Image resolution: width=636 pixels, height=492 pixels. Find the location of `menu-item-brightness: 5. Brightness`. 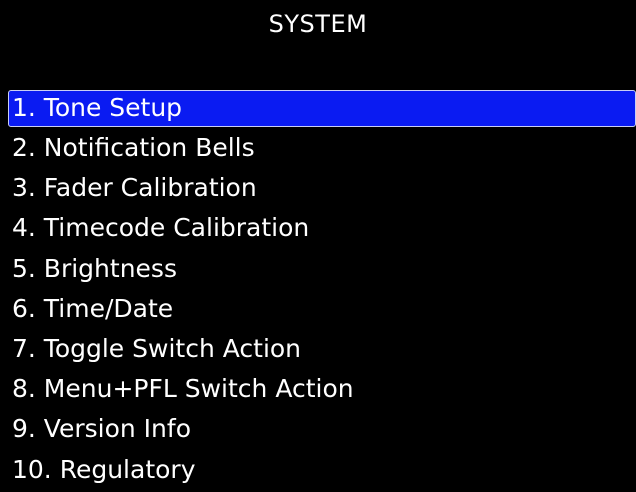

menu-item-brightness: 5. Brightness is located at coordinates (318, 271).